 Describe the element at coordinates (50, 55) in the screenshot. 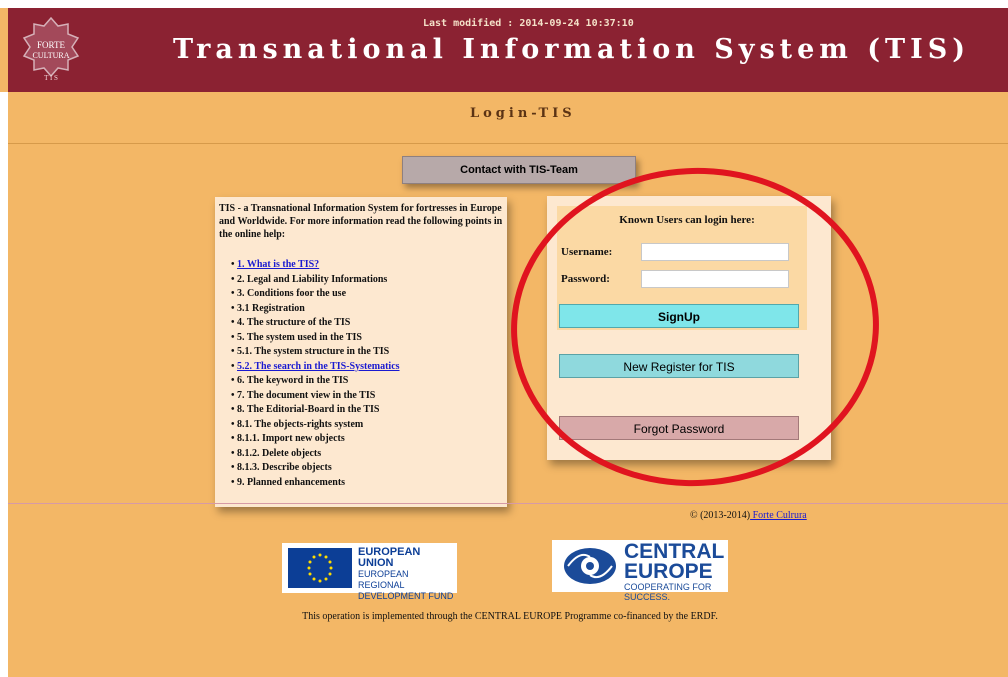

I see `svg-text: CULTURA` at that location.